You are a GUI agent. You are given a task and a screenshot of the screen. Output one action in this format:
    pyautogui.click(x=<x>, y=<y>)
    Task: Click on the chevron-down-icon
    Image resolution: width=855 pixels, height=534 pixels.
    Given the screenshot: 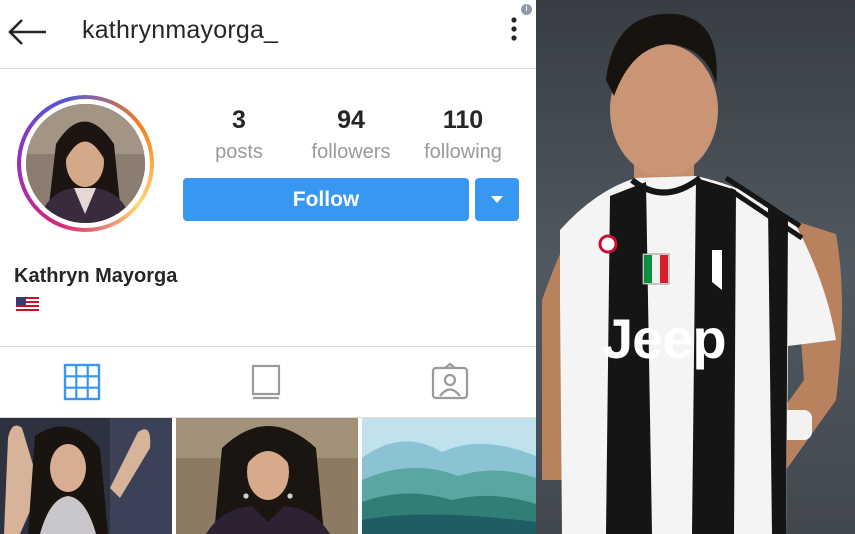 What is the action you would take?
    pyautogui.click(x=497, y=199)
    